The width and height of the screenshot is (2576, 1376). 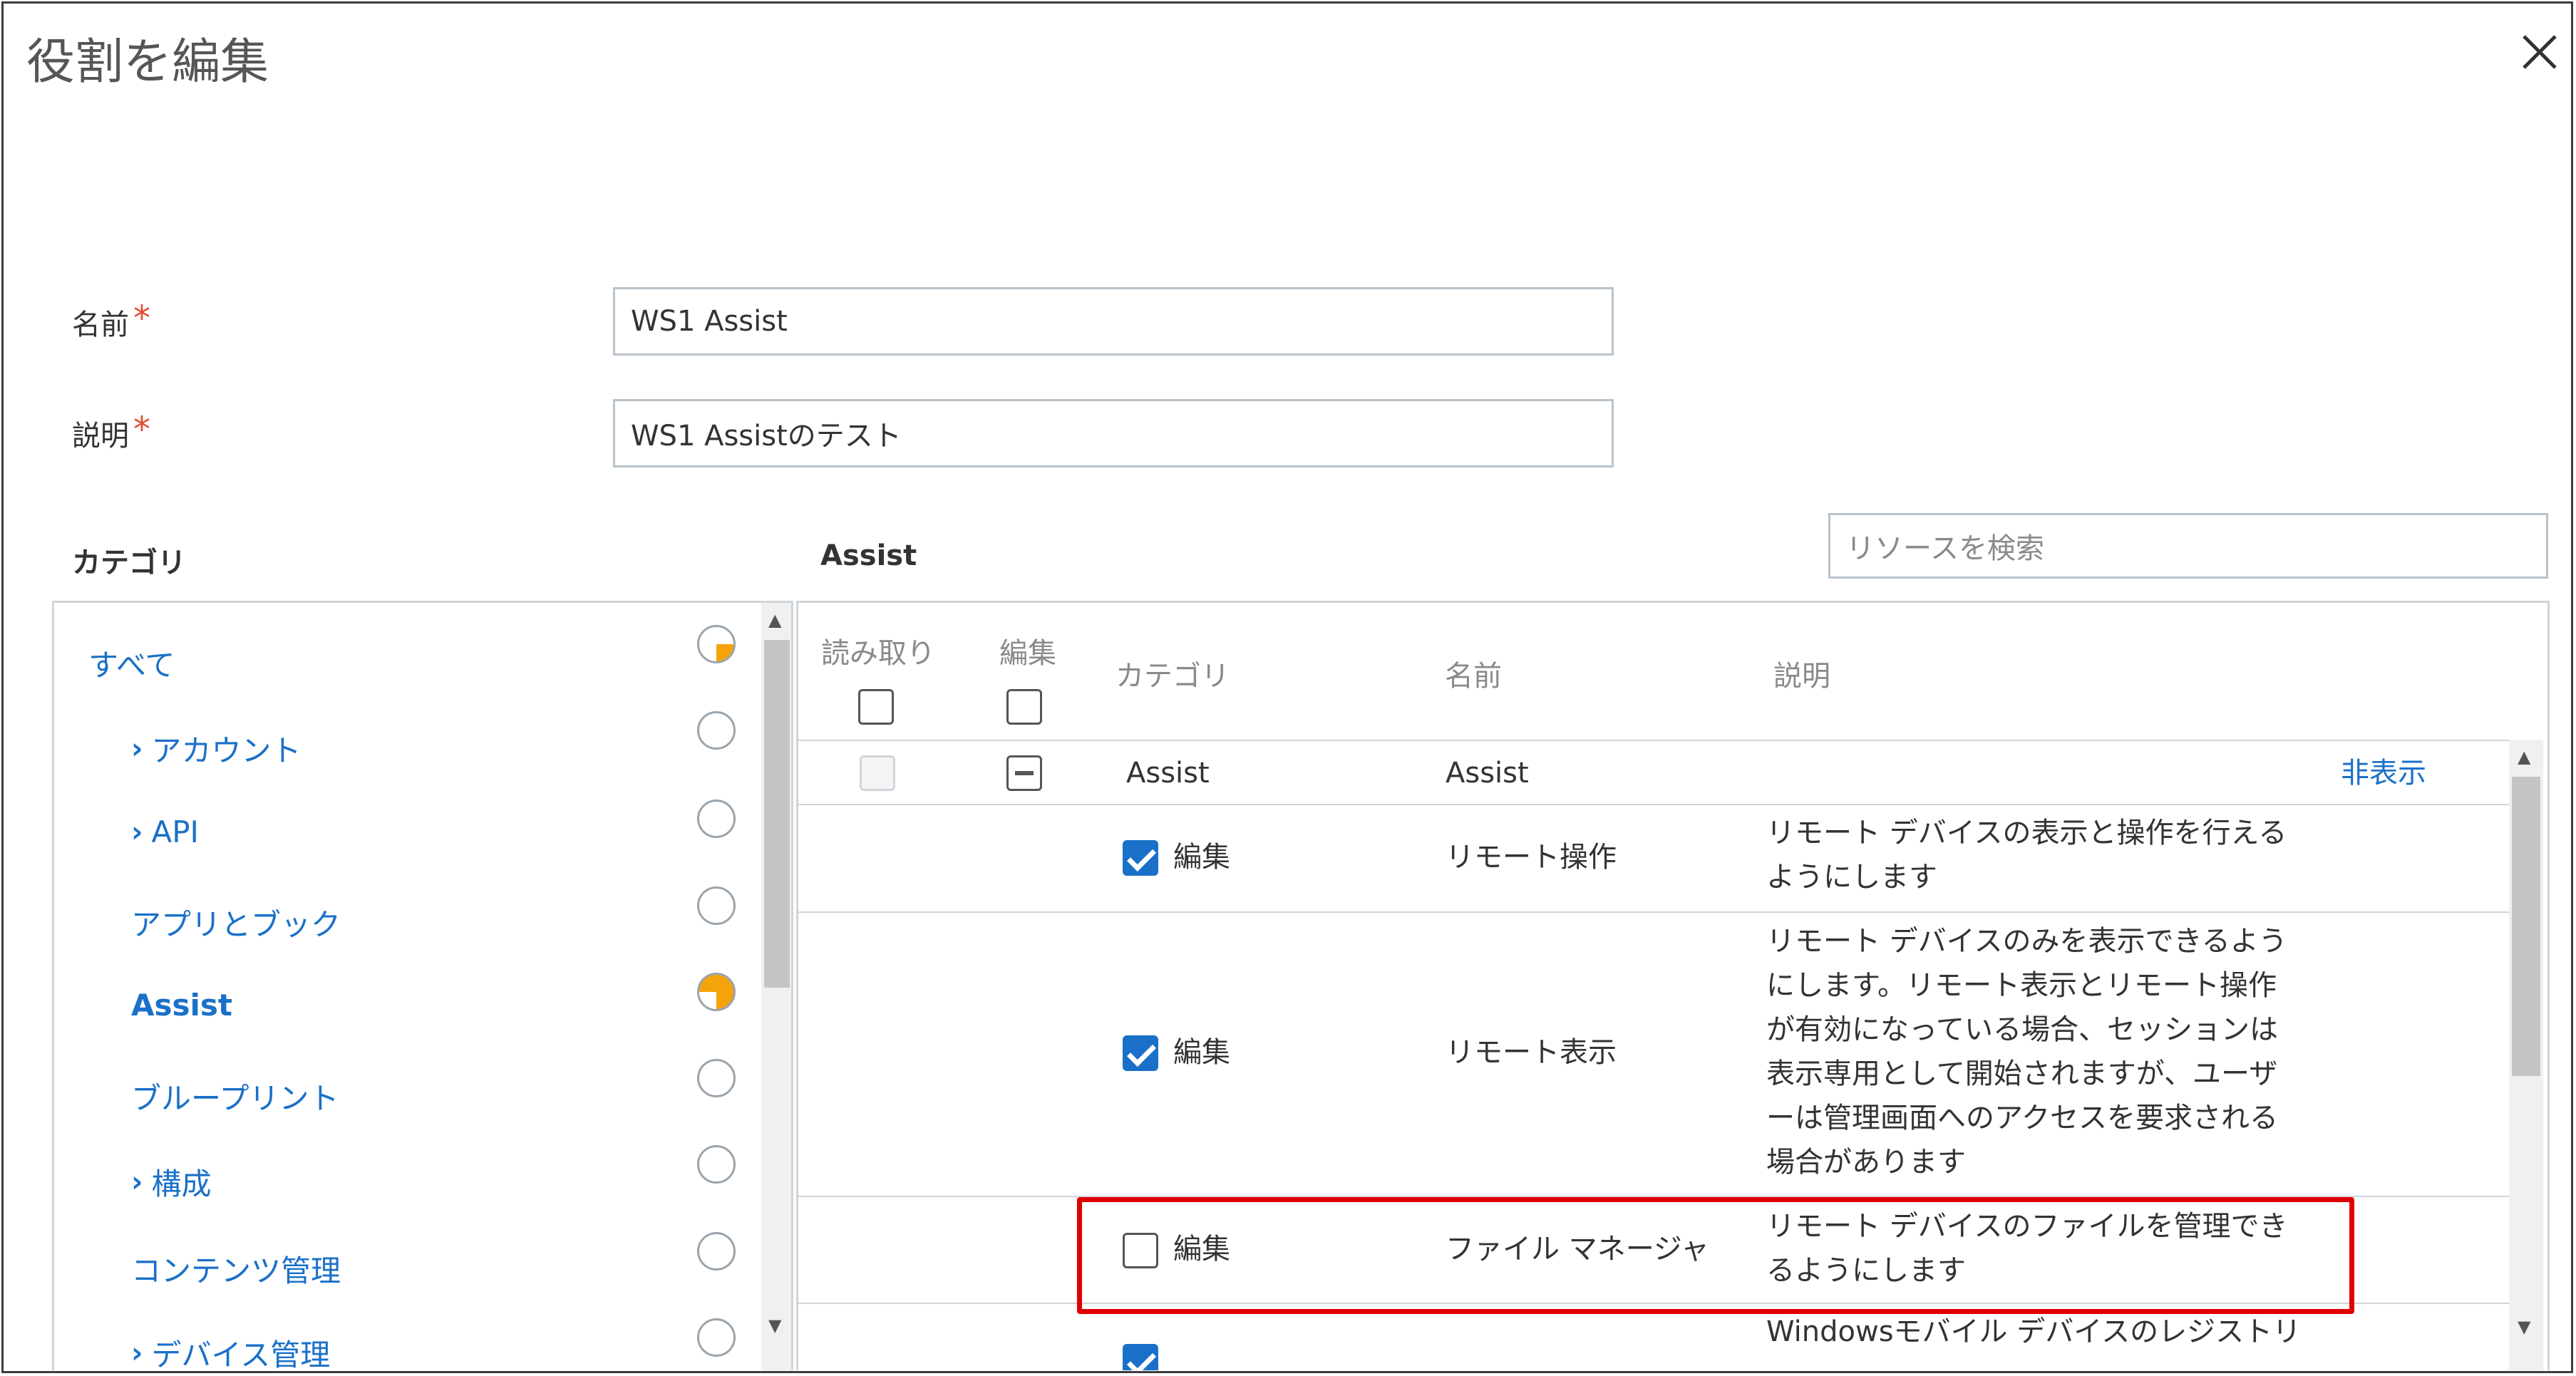 I want to click on category-heading: カテゴリ, so click(x=129, y=563).